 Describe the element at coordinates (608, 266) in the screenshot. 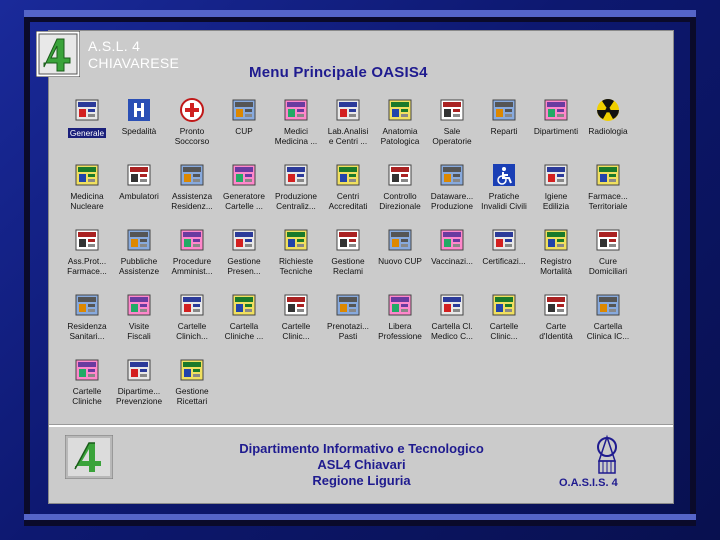

I see `menu-item-label: Cure Domiciliari` at that location.